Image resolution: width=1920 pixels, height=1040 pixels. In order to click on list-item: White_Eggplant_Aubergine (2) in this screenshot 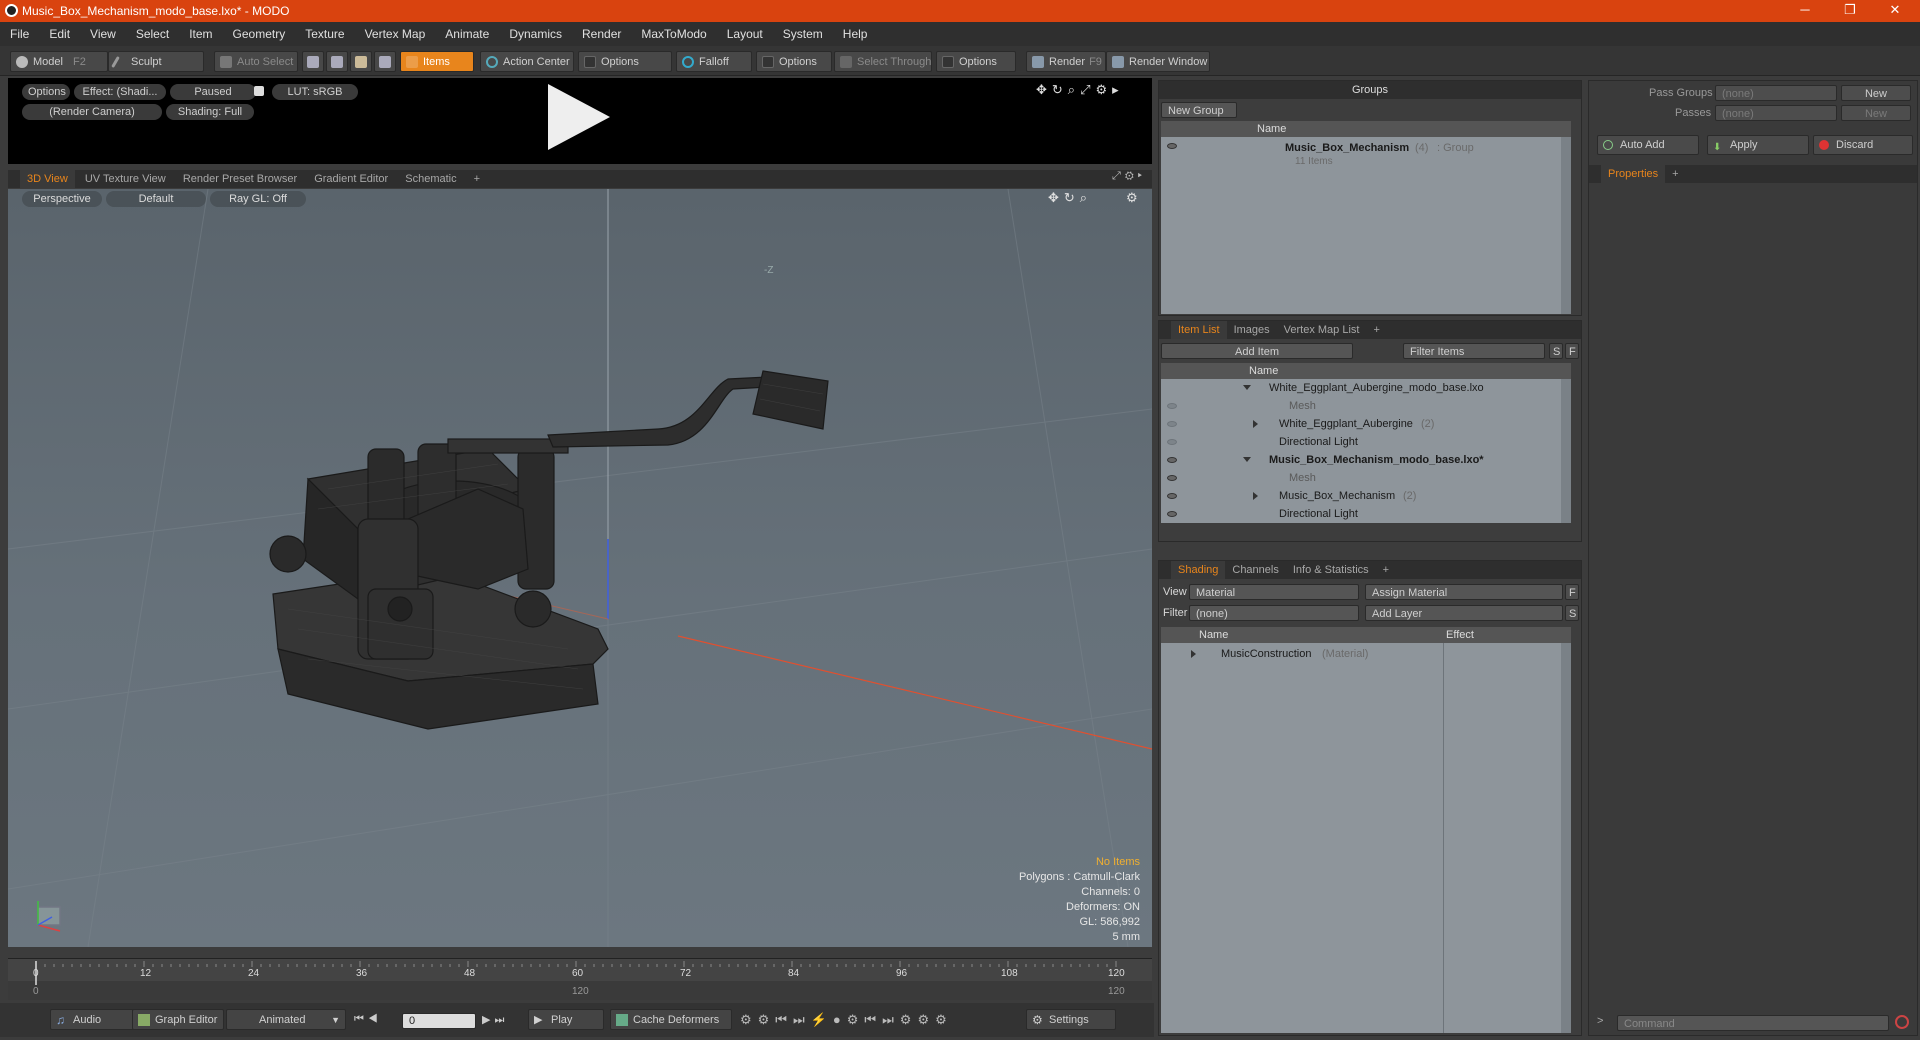, I will do `click(1366, 424)`.